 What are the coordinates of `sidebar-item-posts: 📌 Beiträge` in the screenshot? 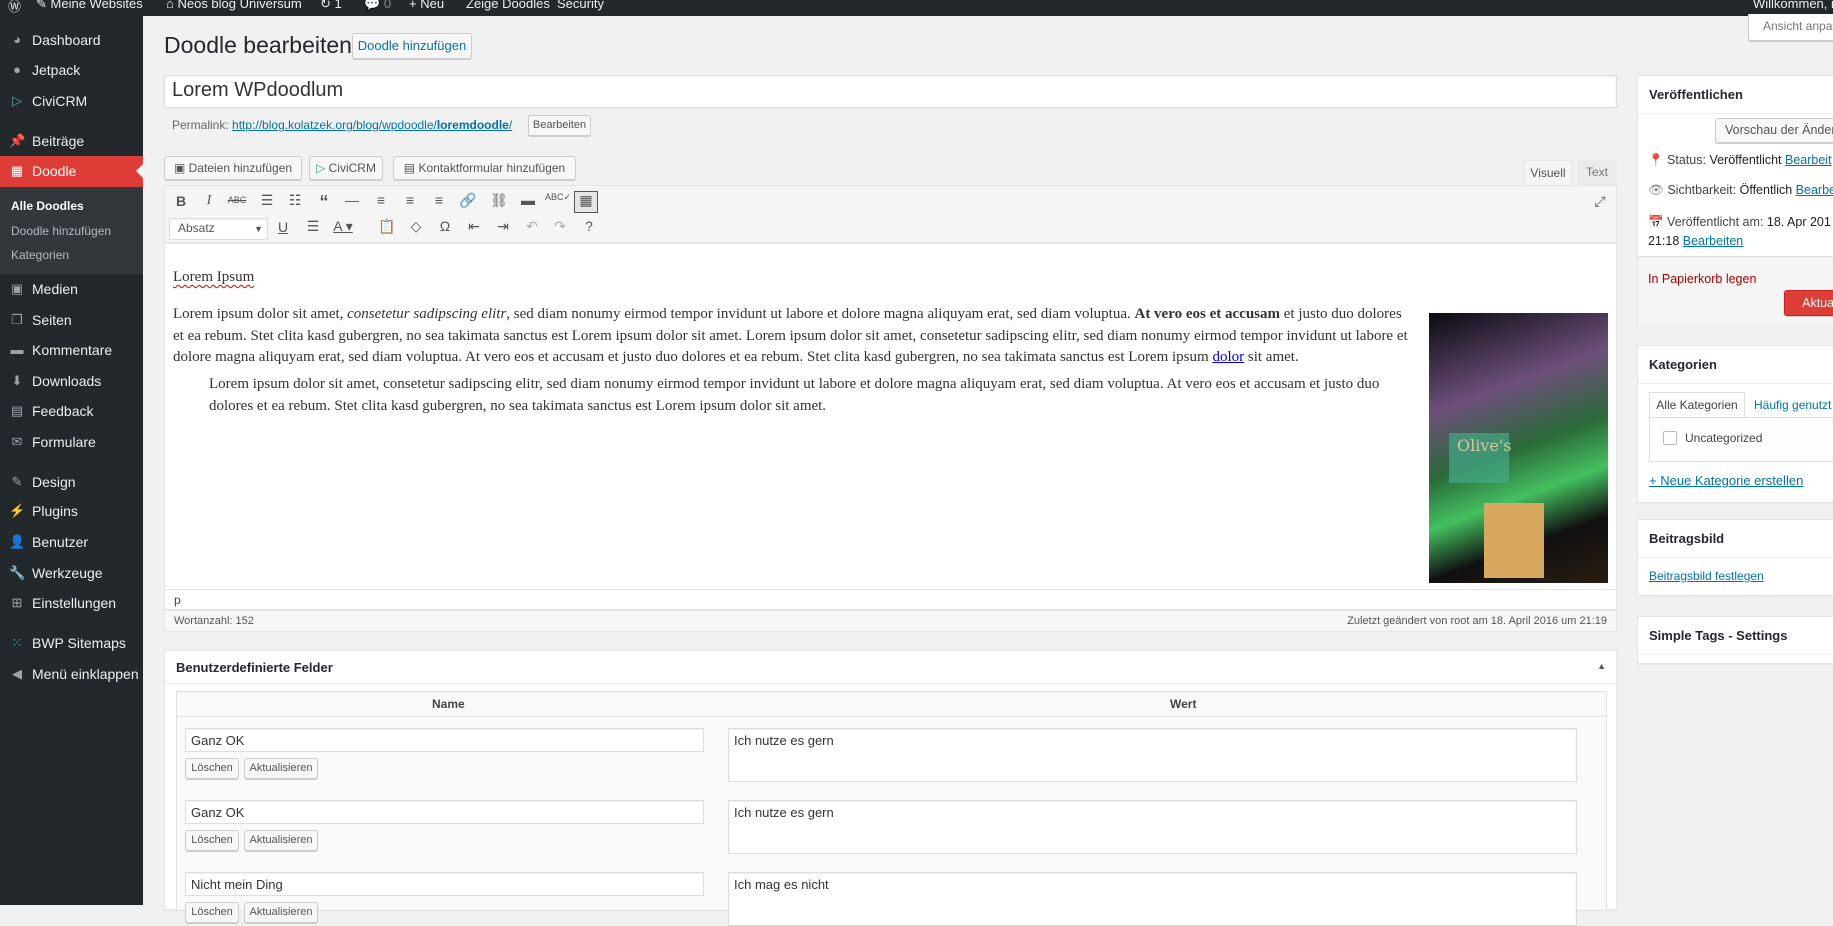 It's located at (71, 141).